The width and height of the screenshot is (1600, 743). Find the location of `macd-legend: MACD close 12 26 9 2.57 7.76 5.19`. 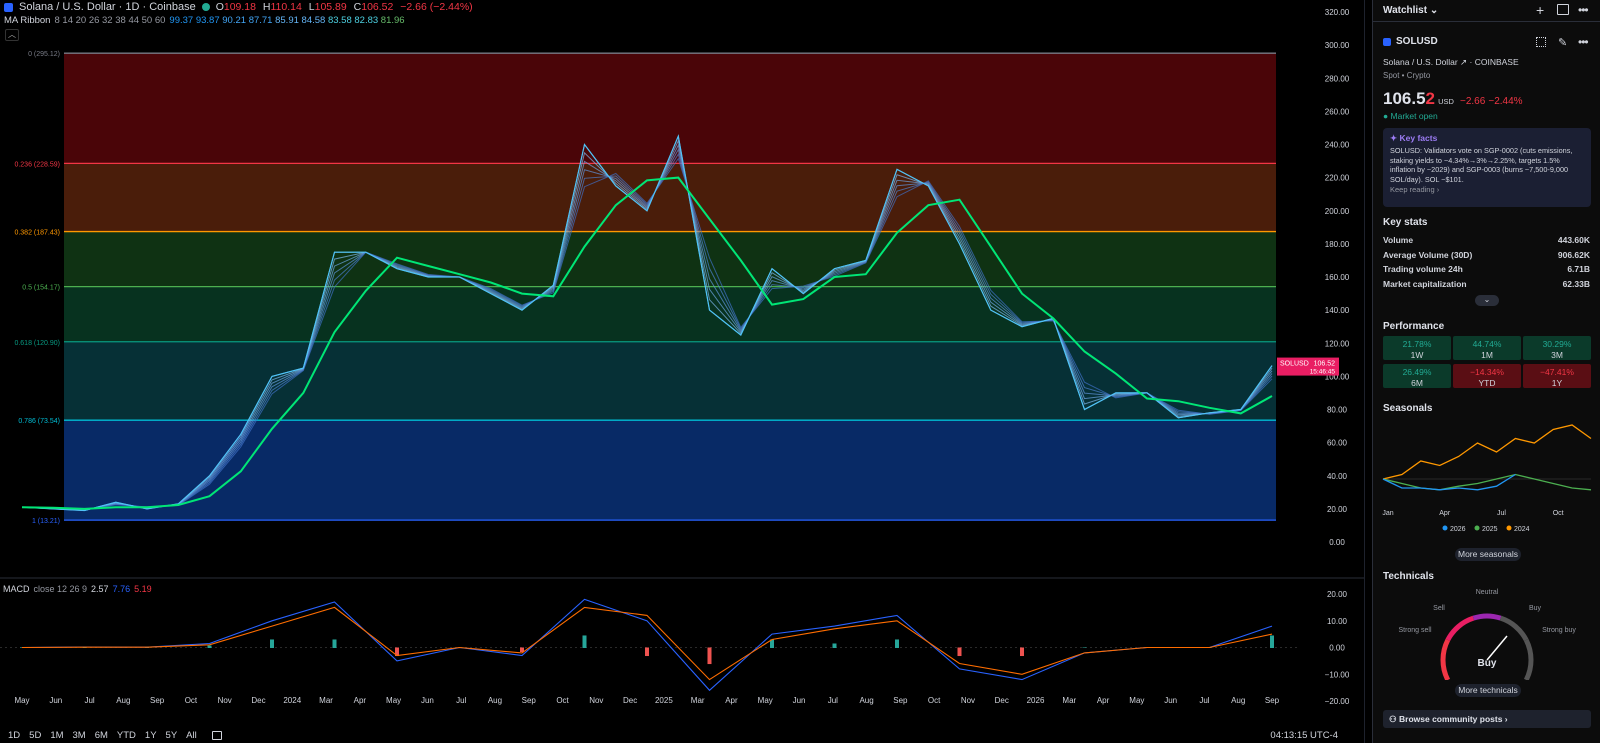

macd-legend: MACD close 12 26 9 2.57 7.76 5.19 is located at coordinates (77, 589).